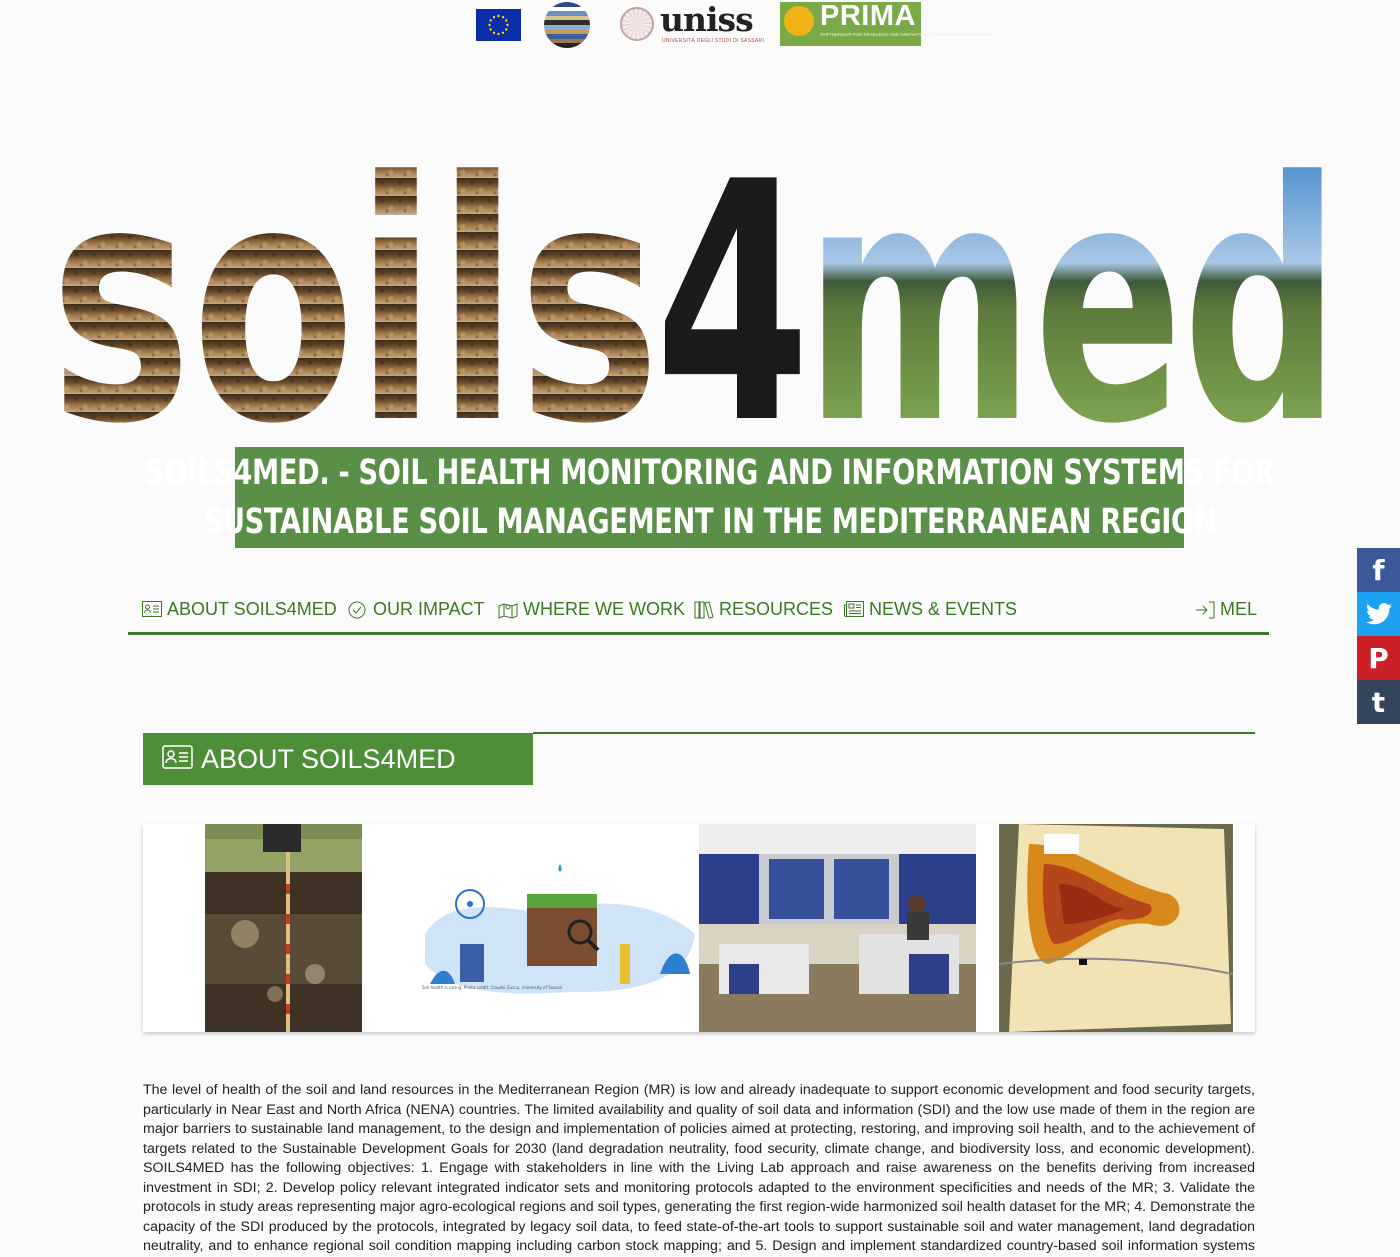  I want to click on nav-where: WHERE WE WORK, so click(591, 609).